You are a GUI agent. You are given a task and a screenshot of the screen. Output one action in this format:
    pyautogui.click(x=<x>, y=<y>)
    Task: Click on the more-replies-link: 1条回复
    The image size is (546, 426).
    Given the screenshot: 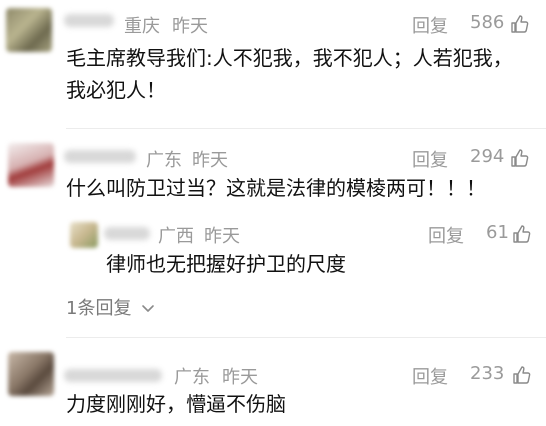 What is the action you would take?
    pyautogui.click(x=110, y=307)
    